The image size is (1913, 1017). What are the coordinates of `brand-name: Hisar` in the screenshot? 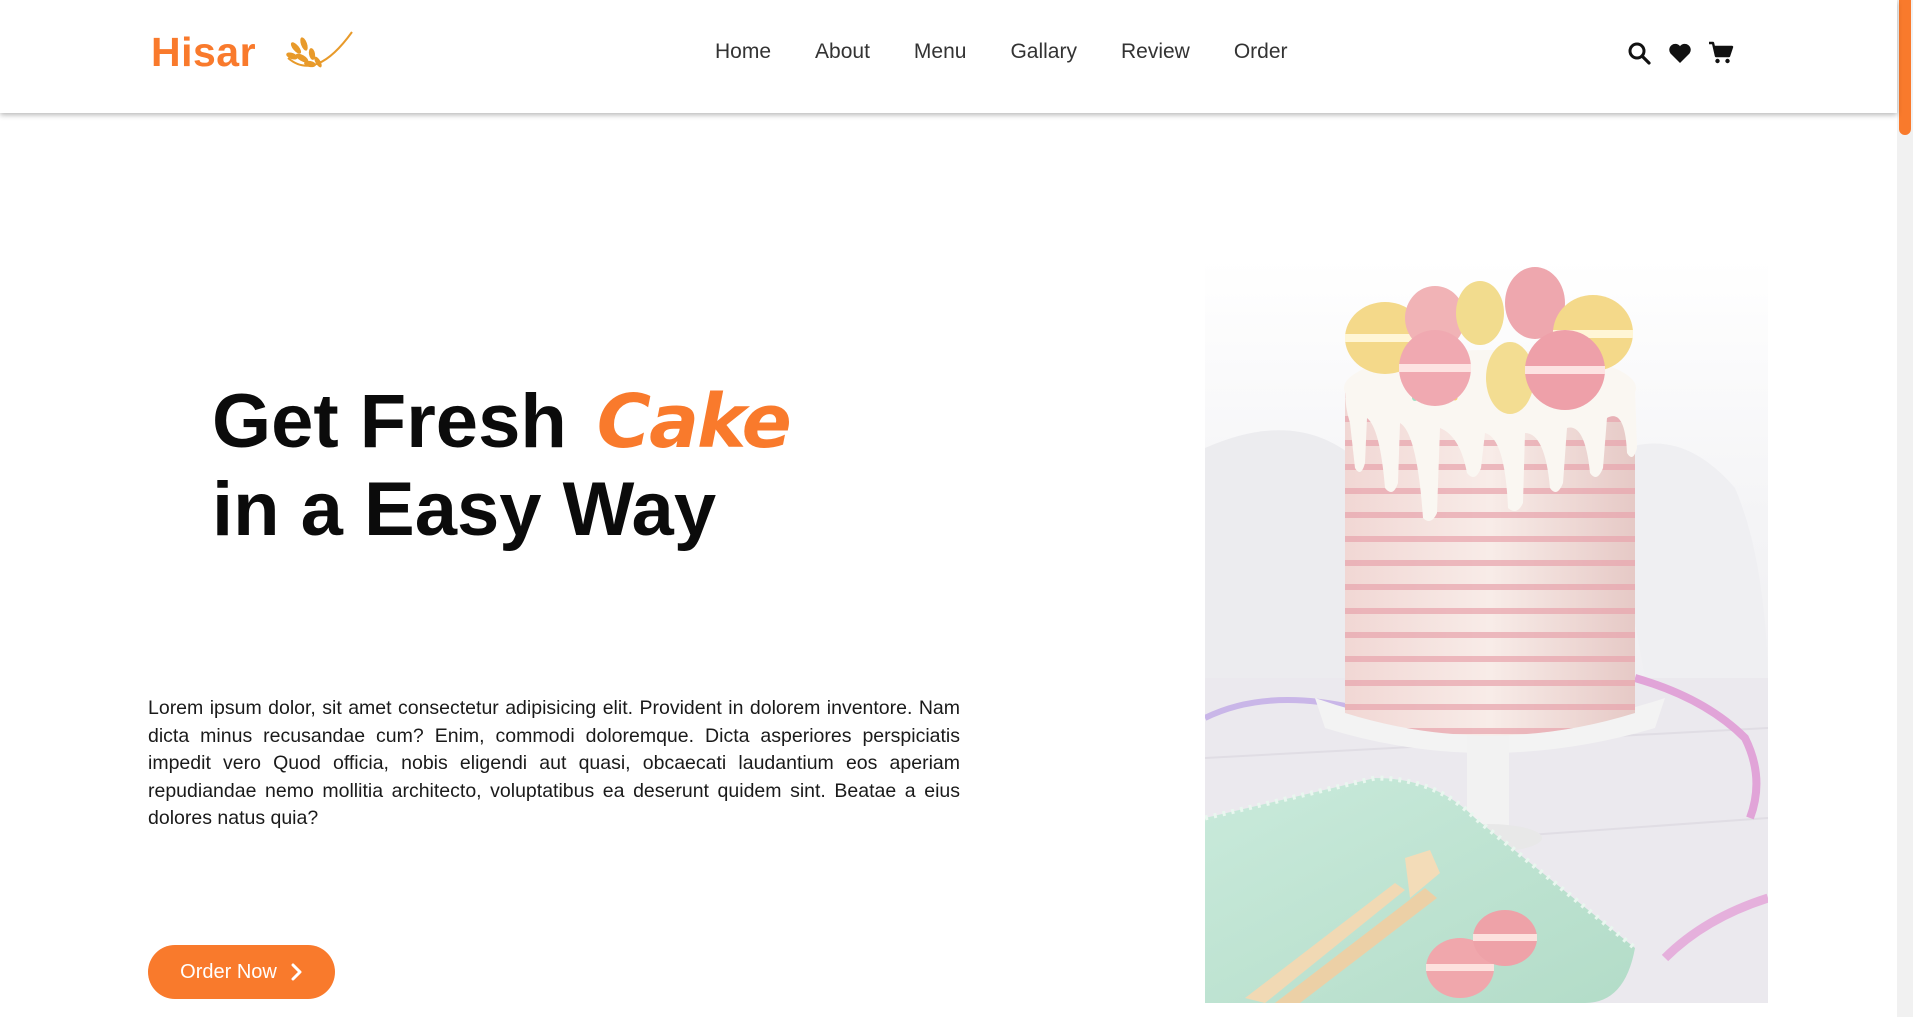 It's located at (203, 52).